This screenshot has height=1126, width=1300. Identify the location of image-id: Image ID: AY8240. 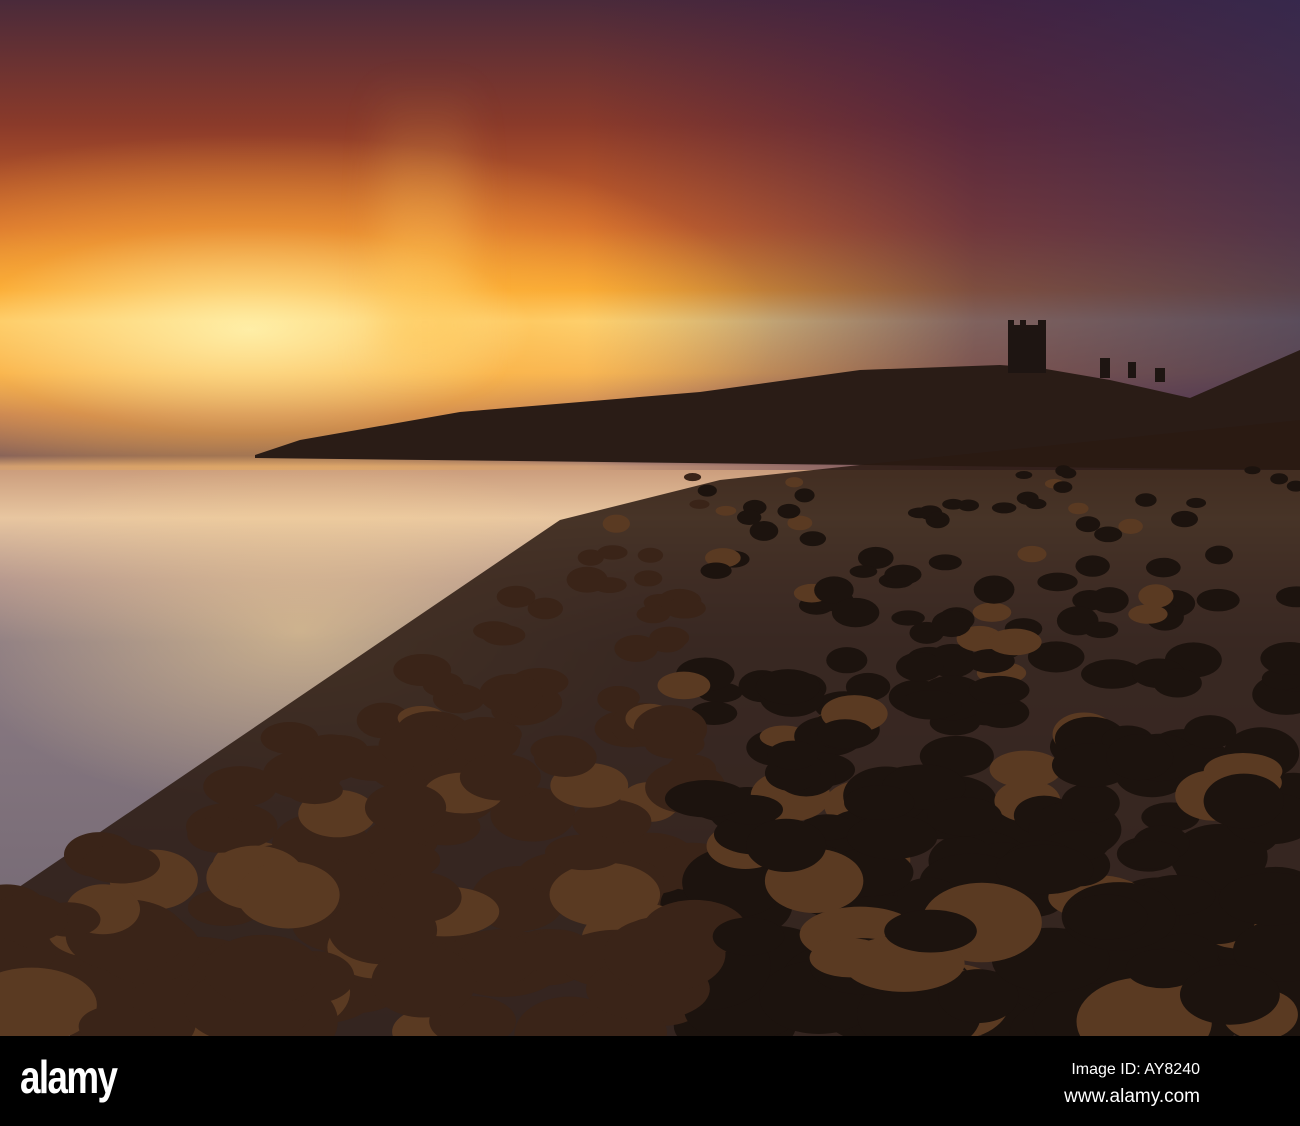
(1135, 1069).